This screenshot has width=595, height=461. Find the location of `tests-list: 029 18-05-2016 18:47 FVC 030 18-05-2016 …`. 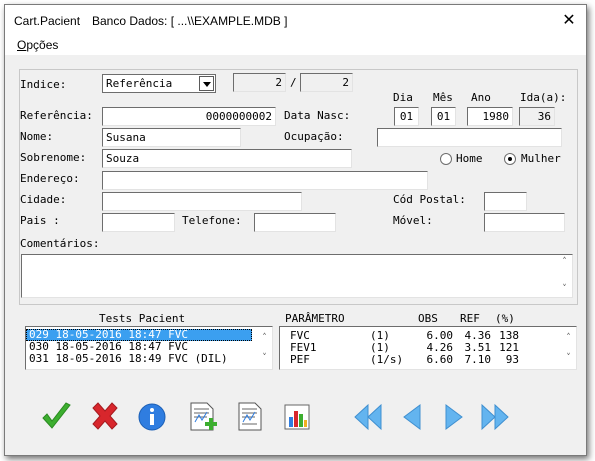

tests-list: 029 18-05-2016 18:47 FVC 030 18-05-2016 … is located at coordinates (149, 348).